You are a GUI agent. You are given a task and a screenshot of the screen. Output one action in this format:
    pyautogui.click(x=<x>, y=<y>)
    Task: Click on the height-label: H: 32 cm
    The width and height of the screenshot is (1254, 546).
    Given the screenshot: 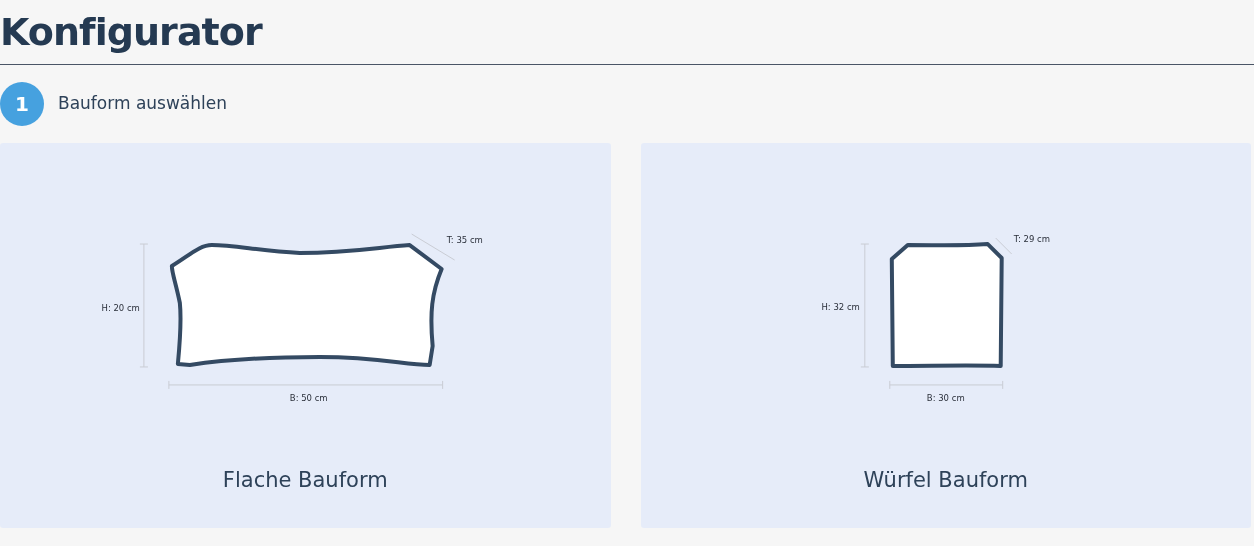 What is the action you would take?
    pyautogui.click(x=840, y=307)
    